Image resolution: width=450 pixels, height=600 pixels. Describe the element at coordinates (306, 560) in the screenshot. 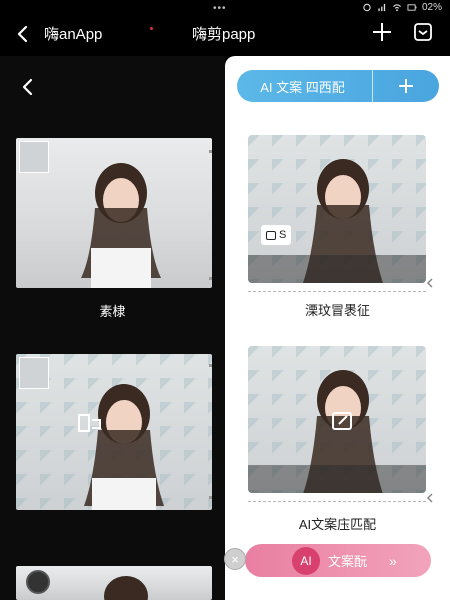

I see `ai-badge: AI` at that location.